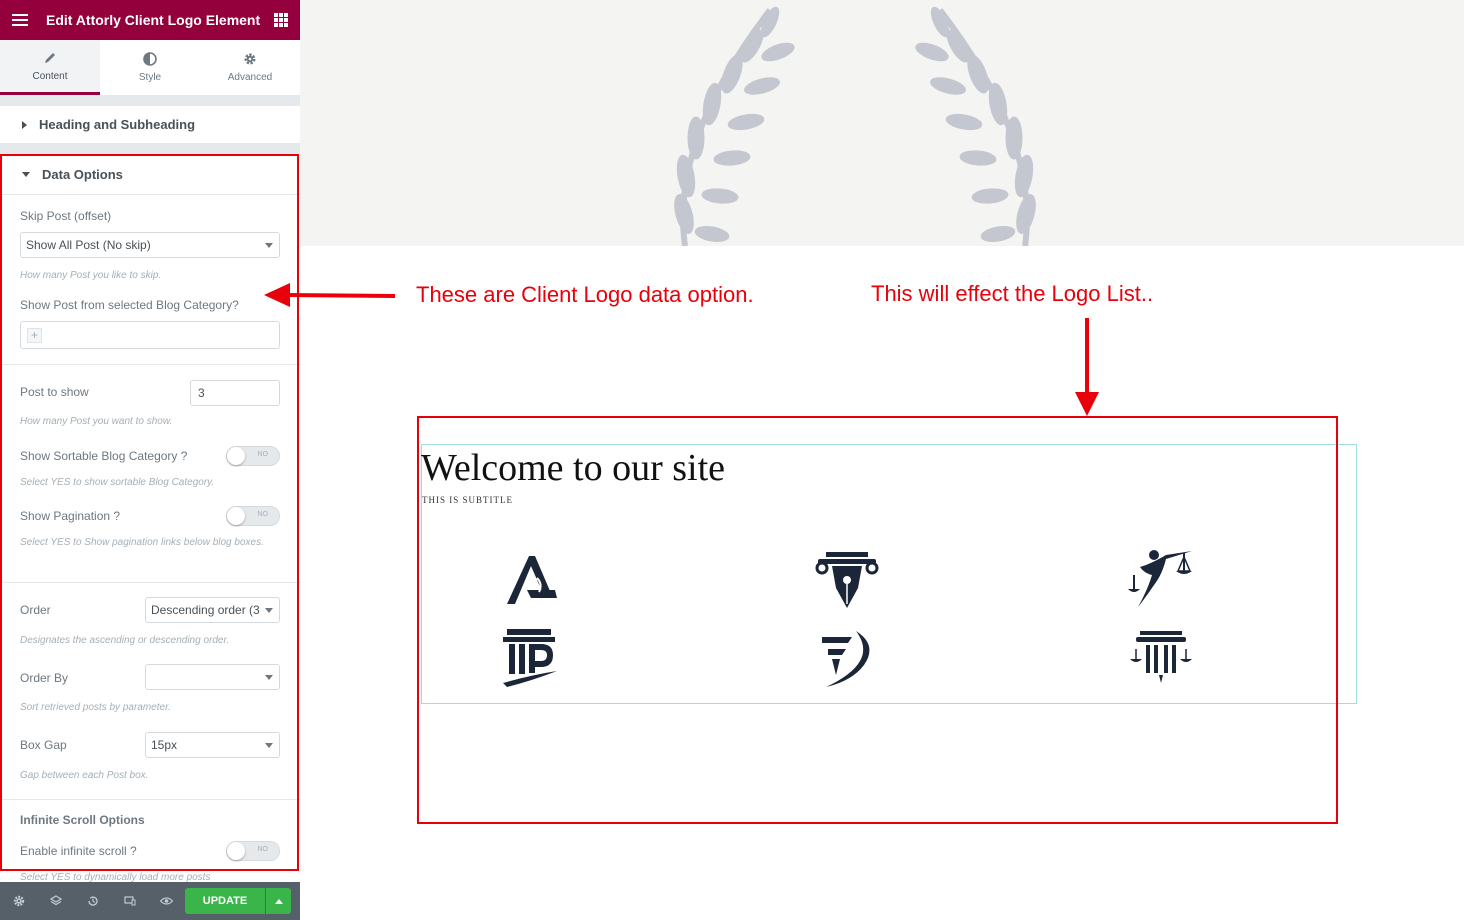 The width and height of the screenshot is (1464, 920). What do you see at coordinates (573, 468) in the screenshot?
I see `widget-title: Welcome to our site` at bounding box center [573, 468].